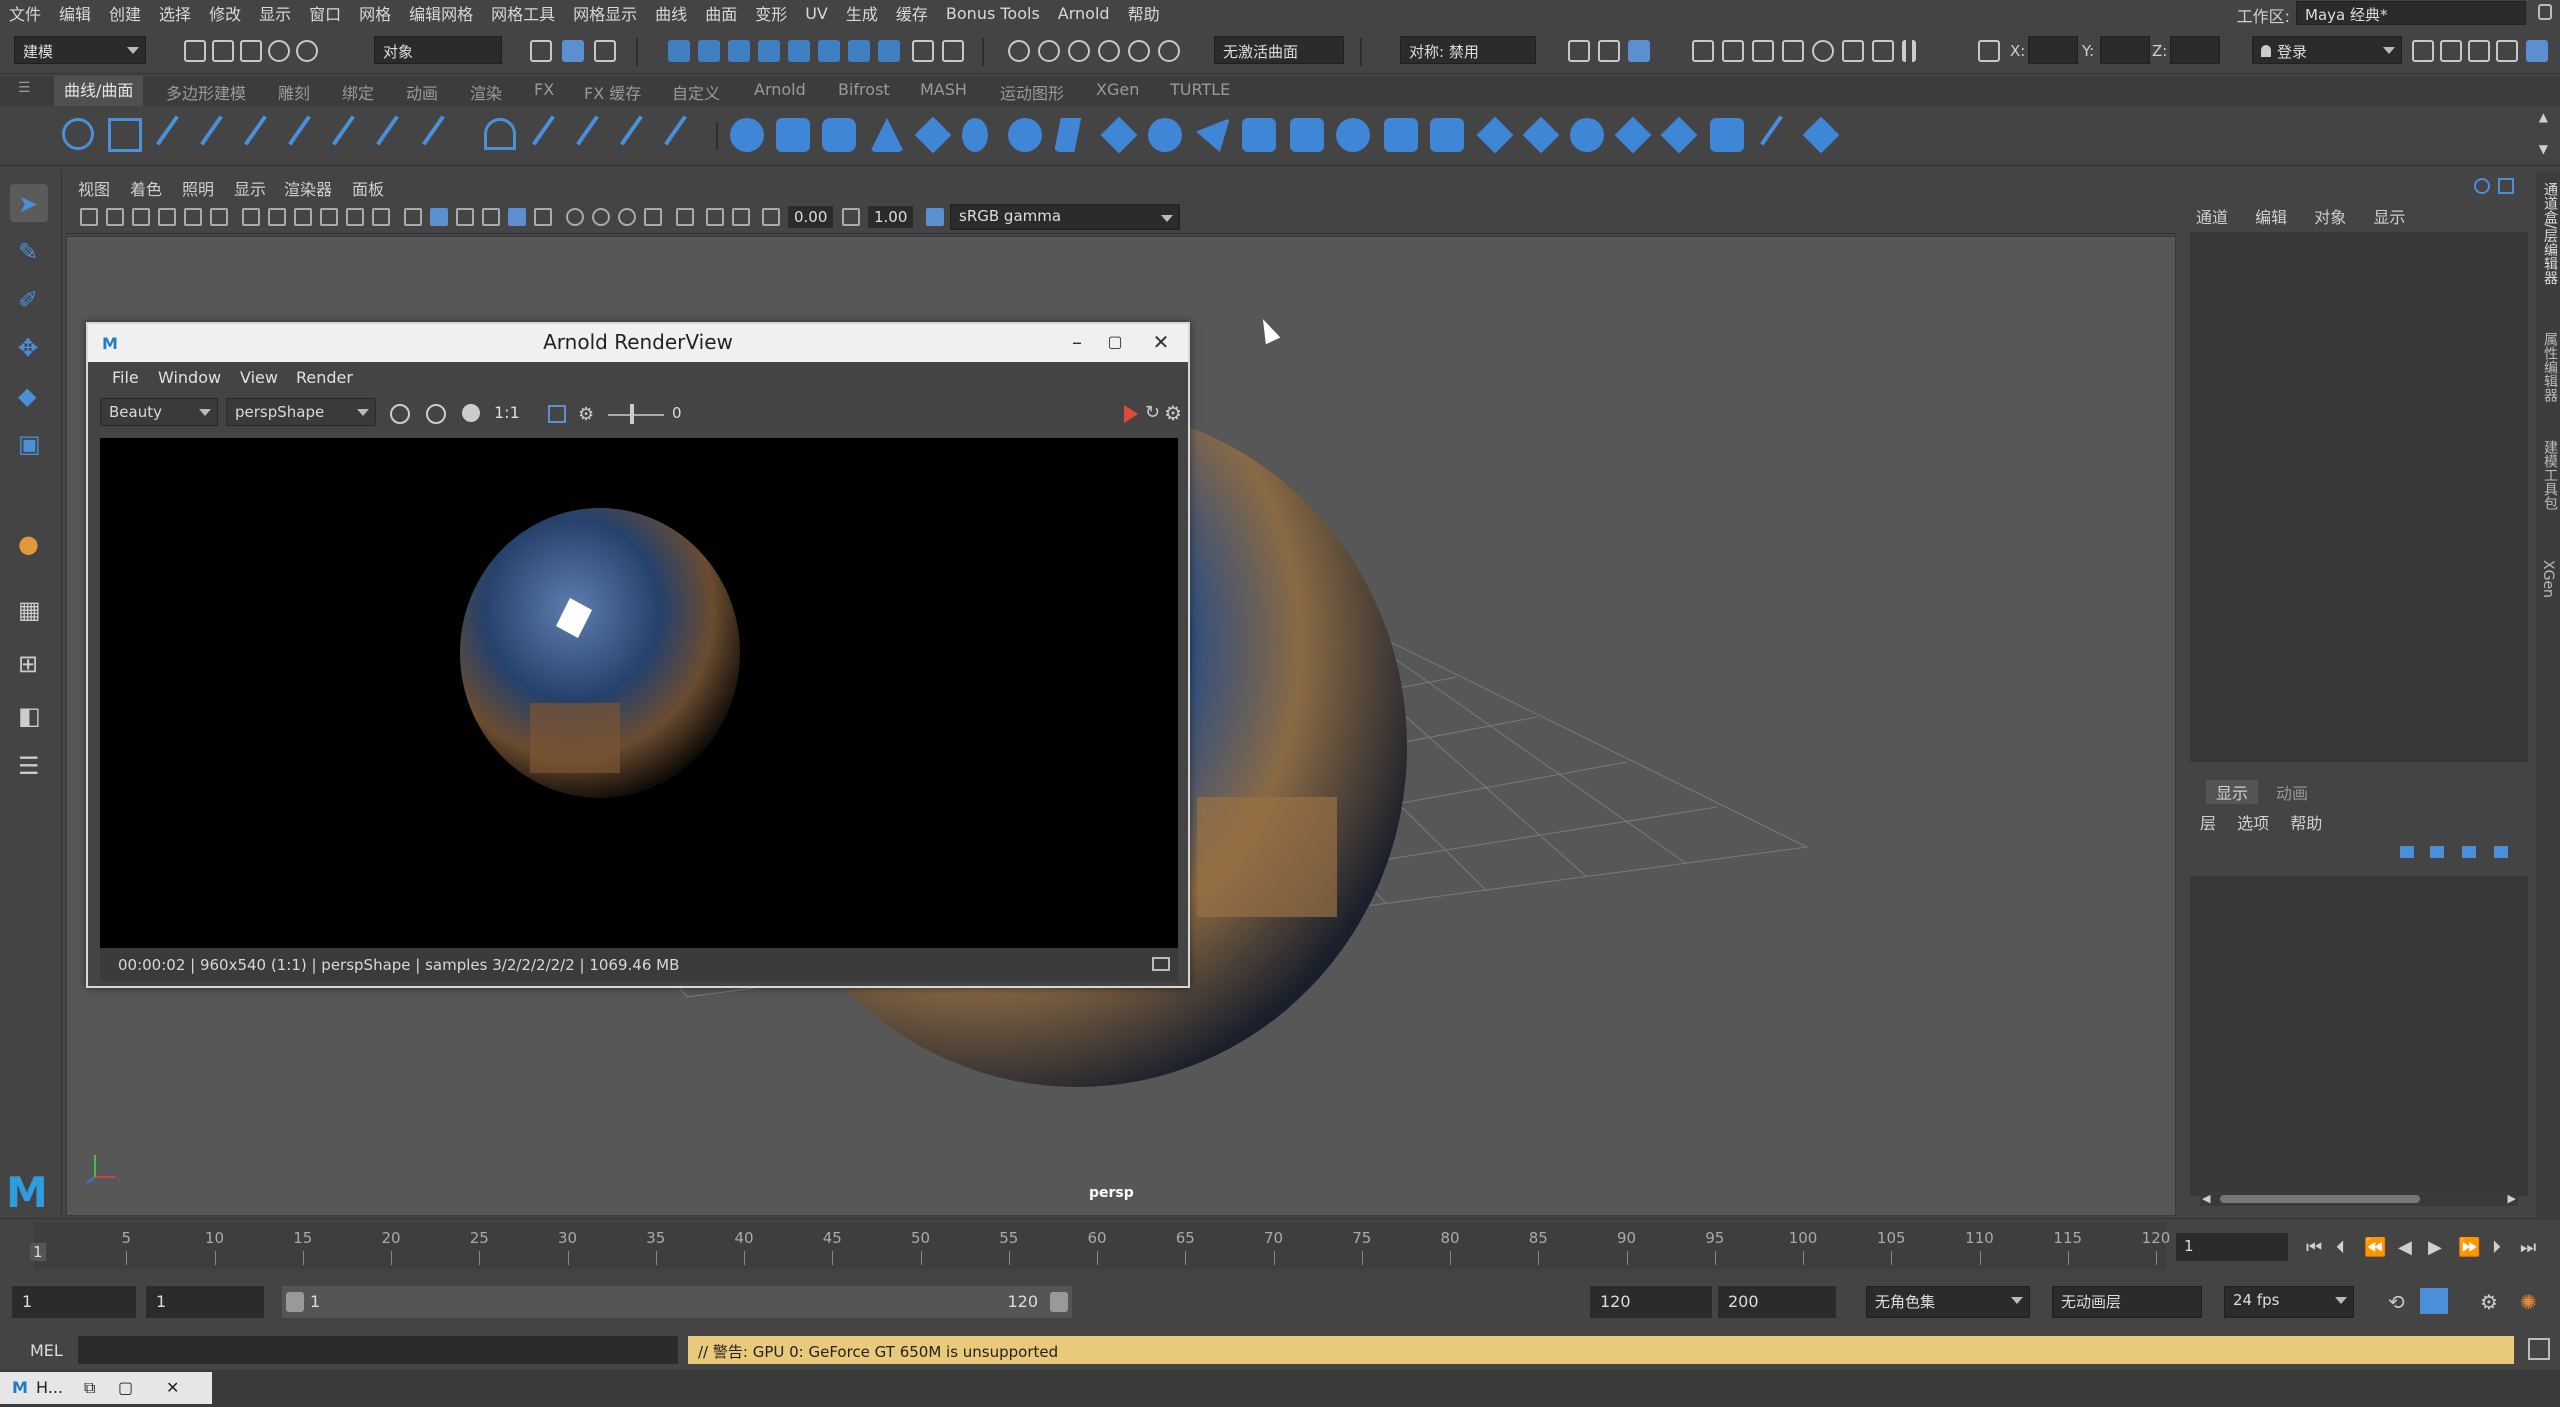 Image resolution: width=2560 pixels, height=1407 pixels. Describe the element at coordinates (1353, 135) in the screenshot. I see `bevel-plus-icon` at that location.